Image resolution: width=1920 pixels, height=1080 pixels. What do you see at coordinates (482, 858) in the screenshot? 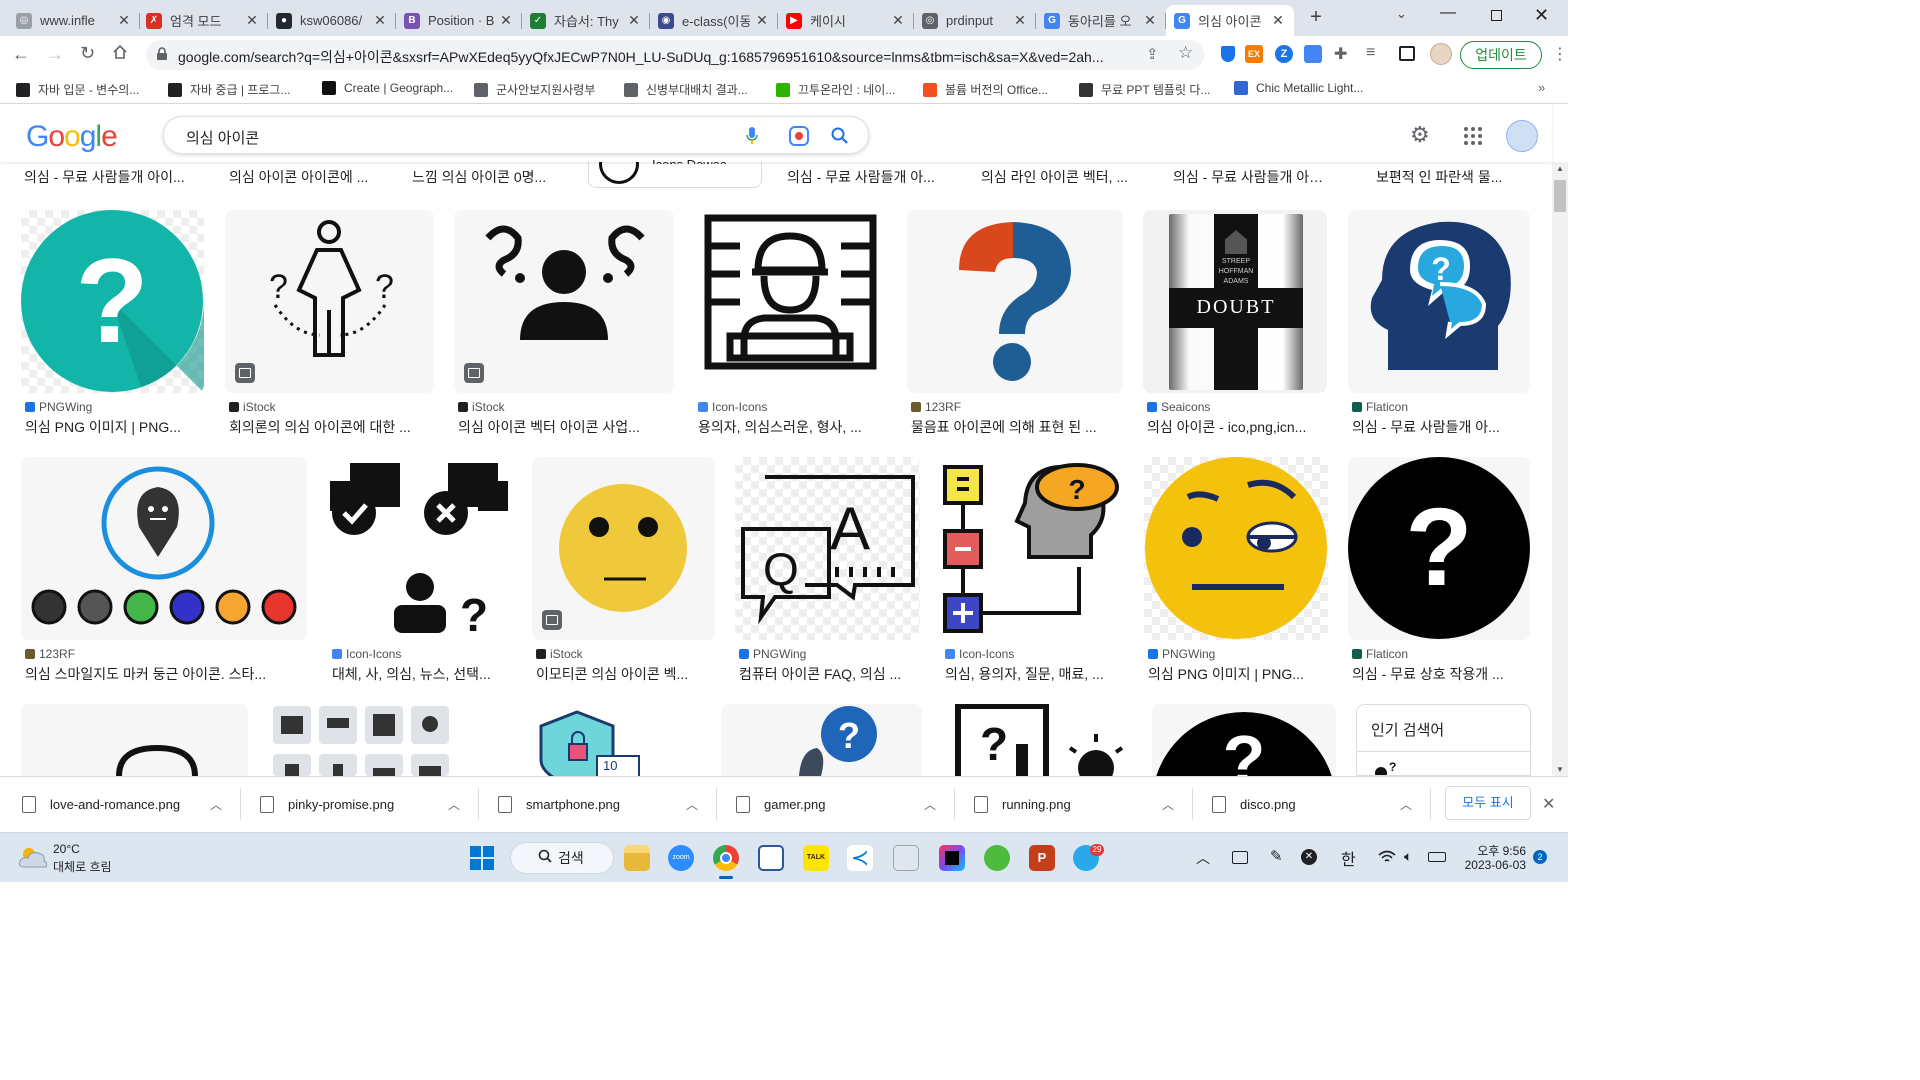
I see `start-button-icon` at bounding box center [482, 858].